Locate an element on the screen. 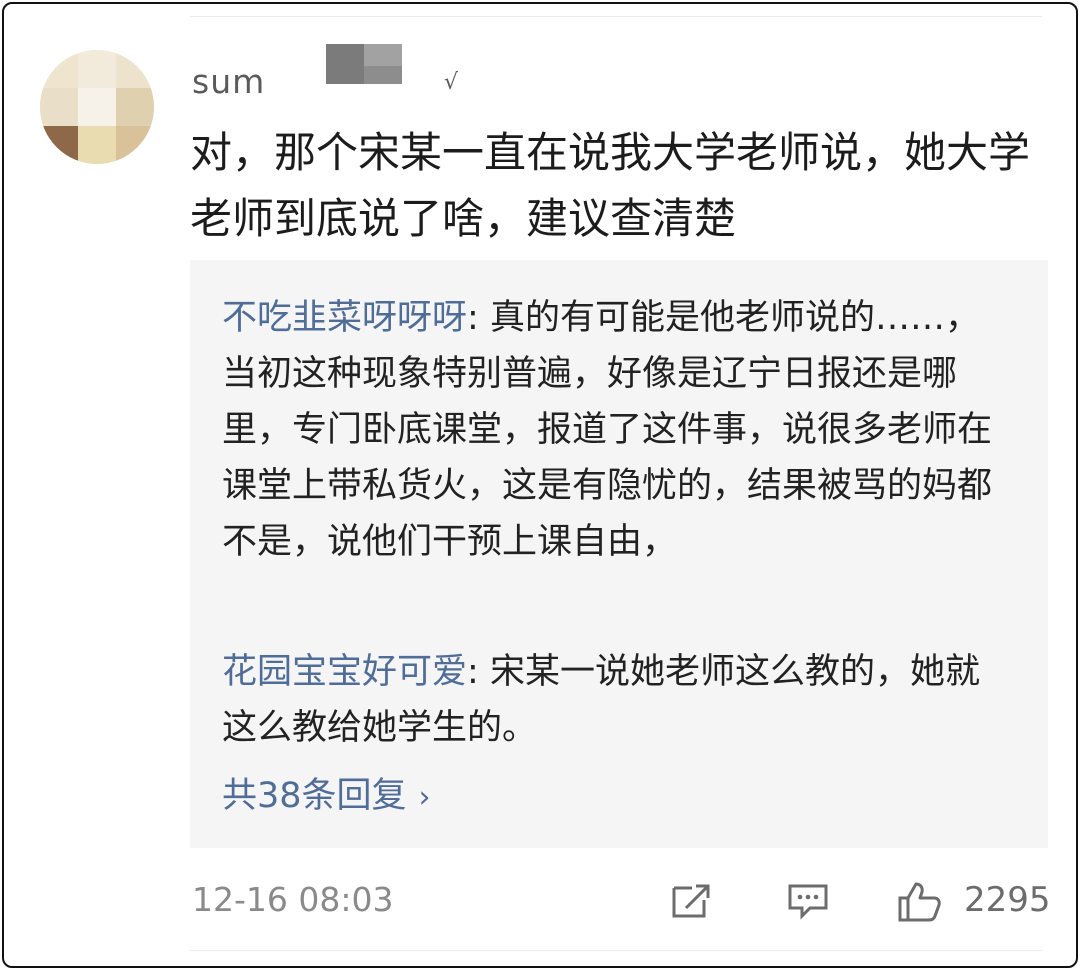 The height and width of the screenshot is (970, 1080). thumbs-up-icon is located at coordinates (920, 902).